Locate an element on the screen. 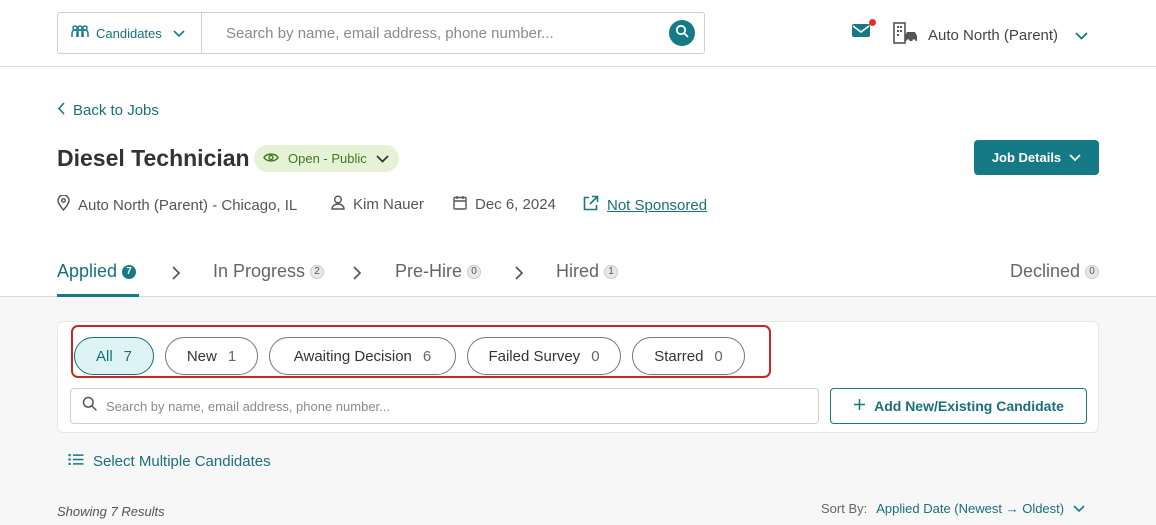 The image size is (1156, 525). global-search-group: Candidates is located at coordinates (381, 33).